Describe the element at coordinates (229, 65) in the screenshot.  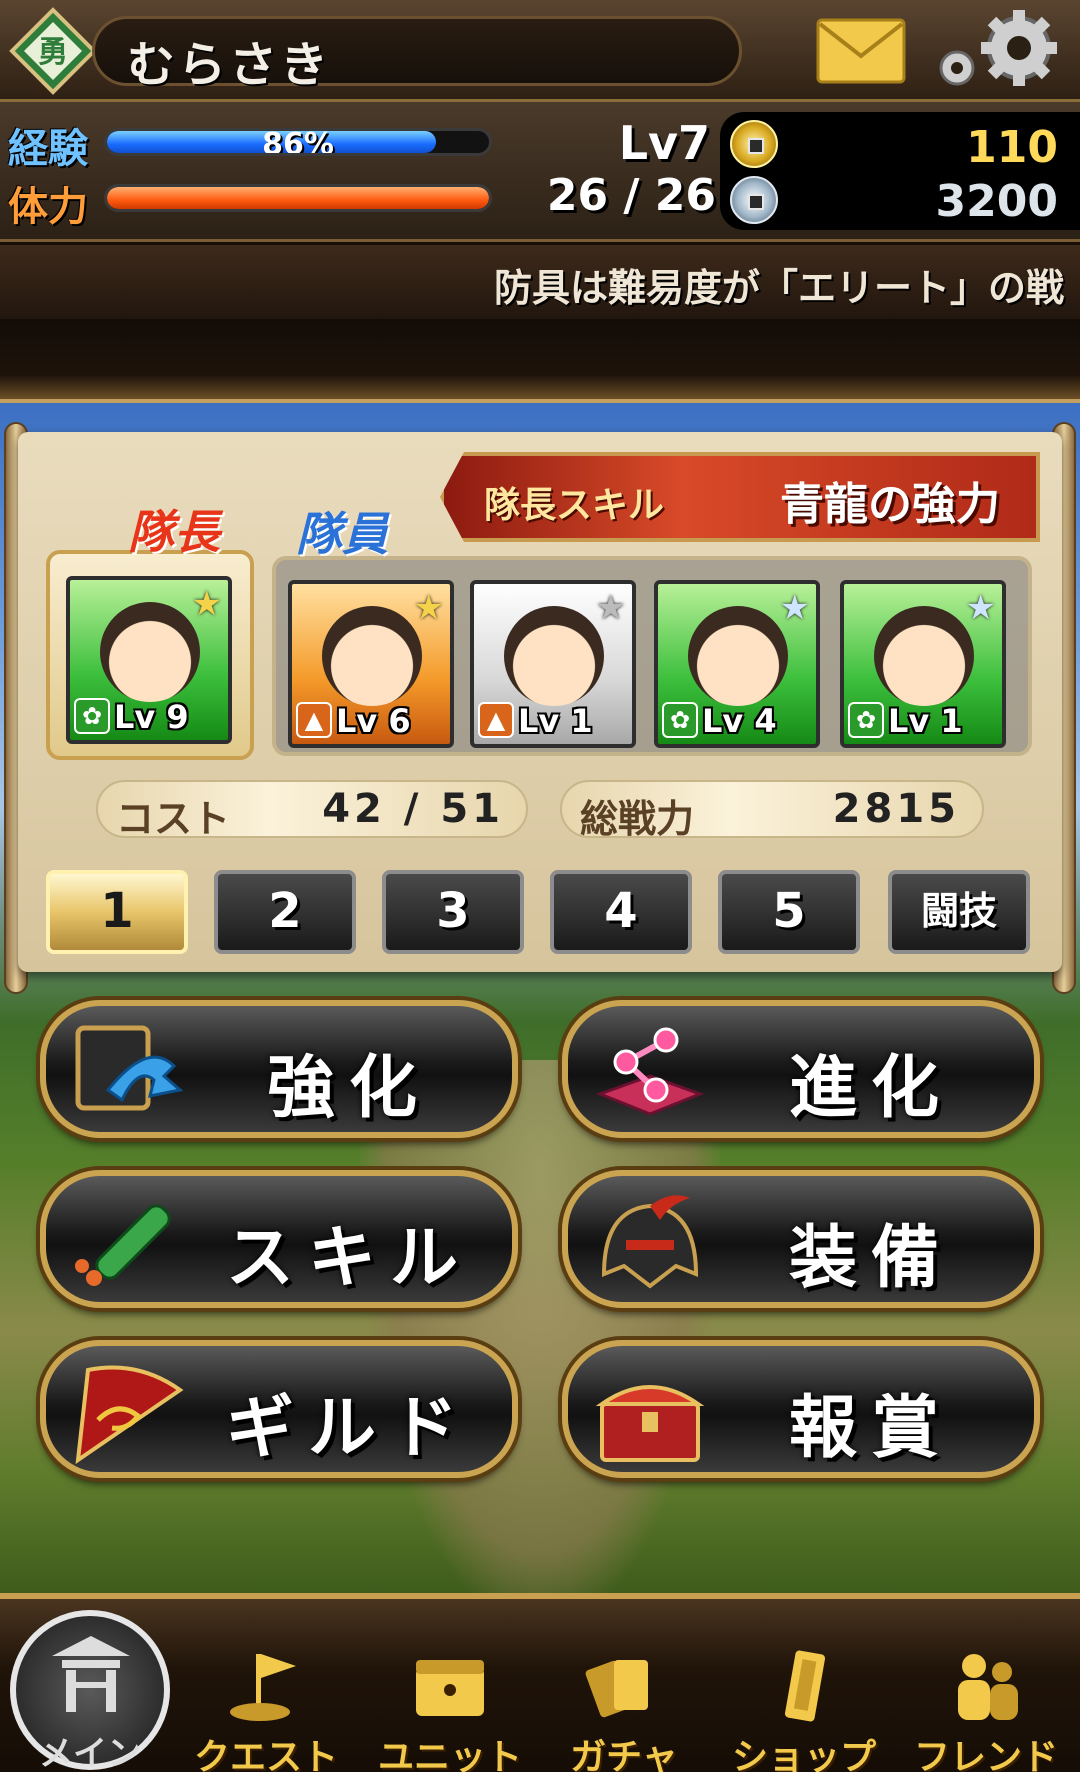
I see `player-name: むらさき` at that location.